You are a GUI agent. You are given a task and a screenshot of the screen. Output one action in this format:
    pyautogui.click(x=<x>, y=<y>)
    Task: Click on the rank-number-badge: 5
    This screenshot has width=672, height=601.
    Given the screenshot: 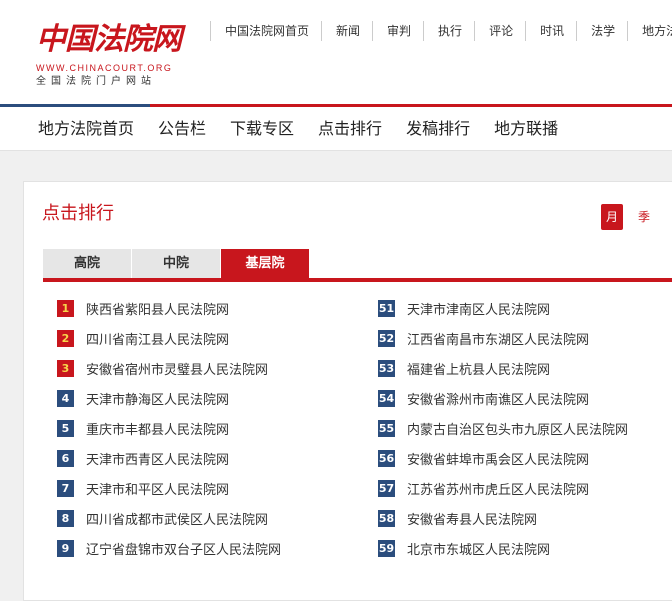 What is the action you would take?
    pyautogui.click(x=65, y=428)
    